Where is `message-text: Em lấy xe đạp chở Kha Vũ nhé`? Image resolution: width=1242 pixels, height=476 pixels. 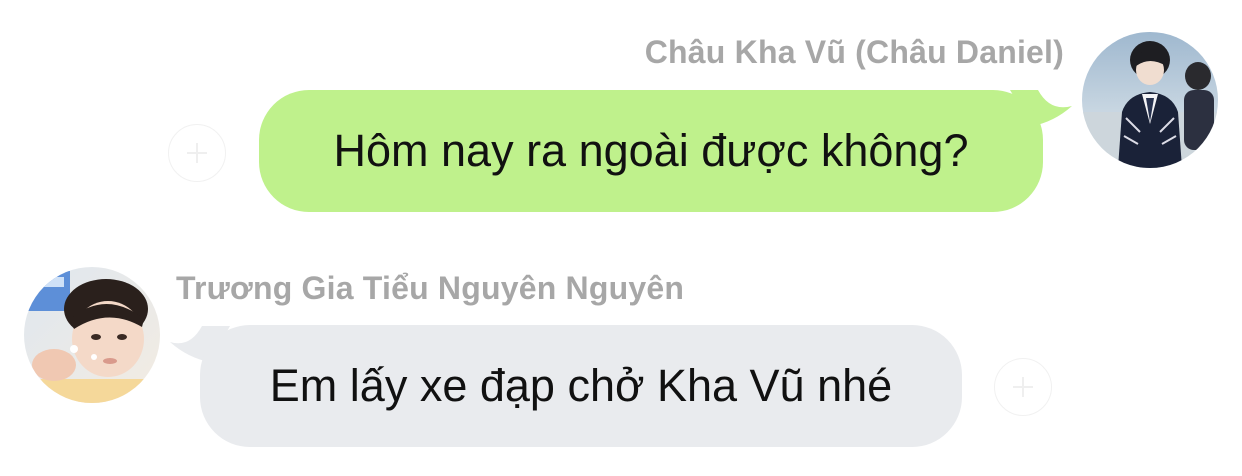 message-text: Em lấy xe đạp chở Kha Vũ nhé is located at coordinates (581, 385).